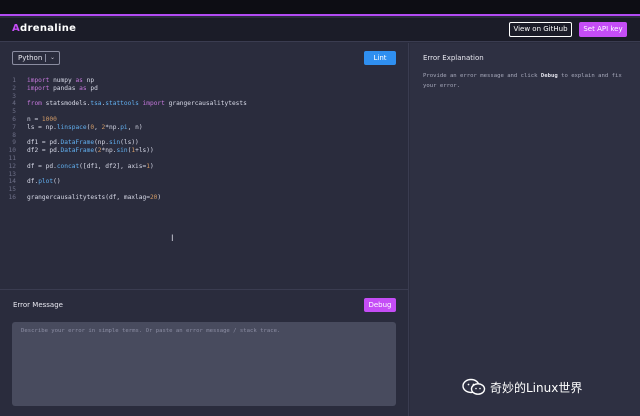  What do you see at coordinates (14, 80) in the screenshot?
I see `line-number: 1` at bounding box center [14, 80].